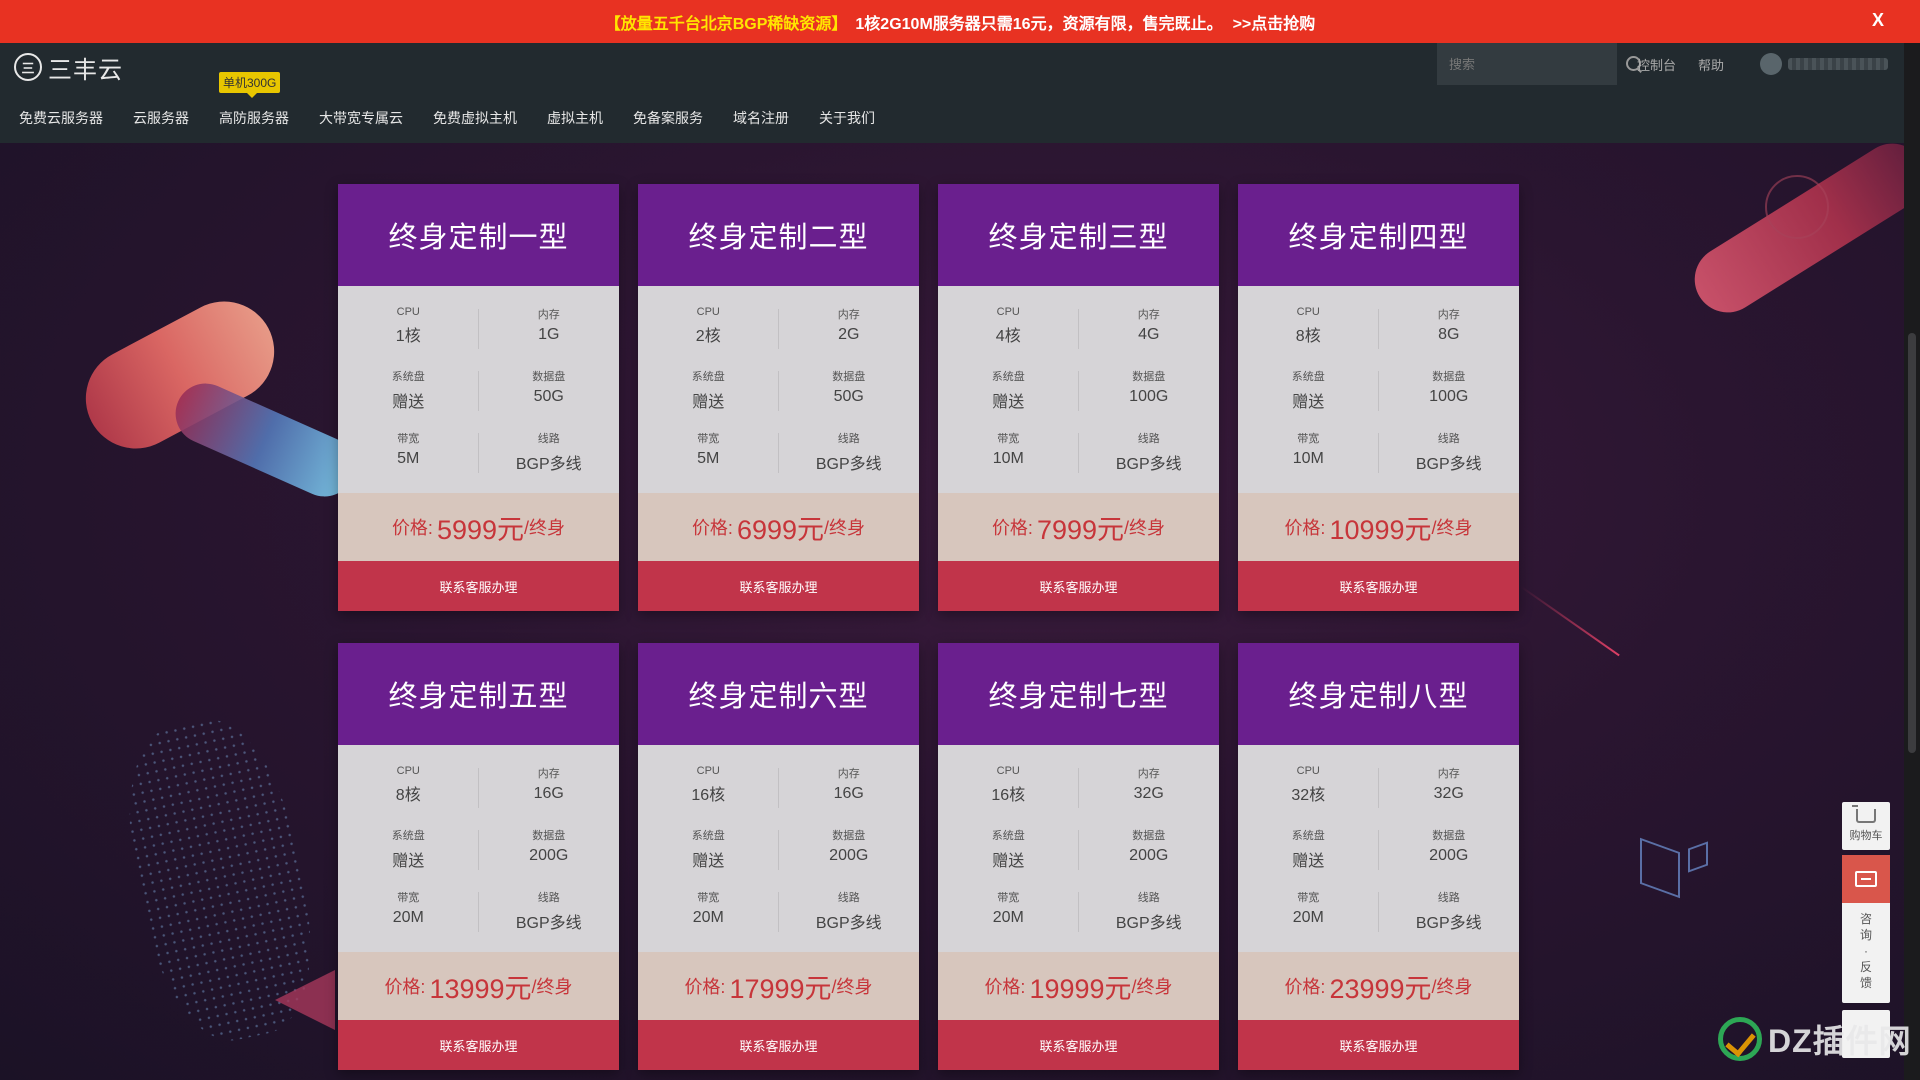 Image resolution: width=1920 pixels, height=1080 pixels. I want to click on nav-item-free-cloud: 免费云服务器, so click(61, 118).